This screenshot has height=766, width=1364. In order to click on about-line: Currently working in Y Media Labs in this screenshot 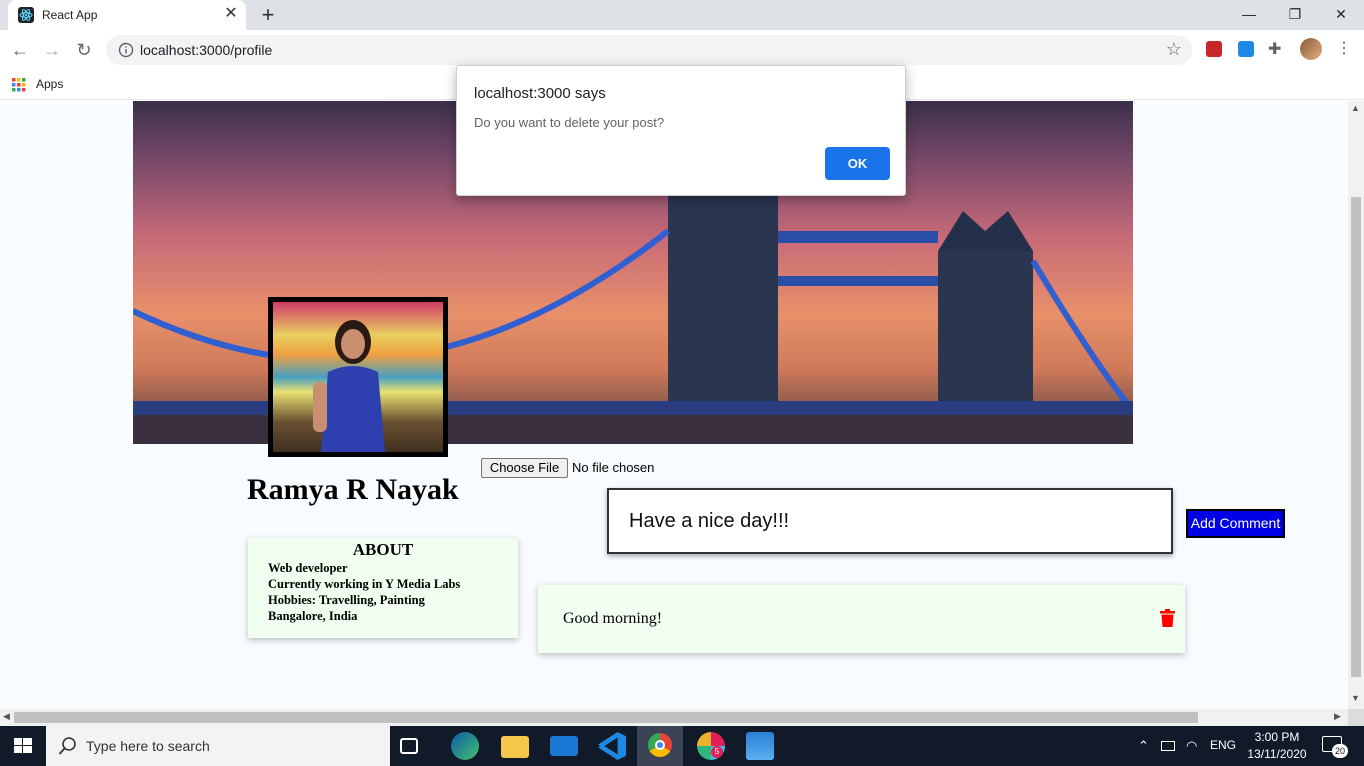, I will do `click(364, 584)`.